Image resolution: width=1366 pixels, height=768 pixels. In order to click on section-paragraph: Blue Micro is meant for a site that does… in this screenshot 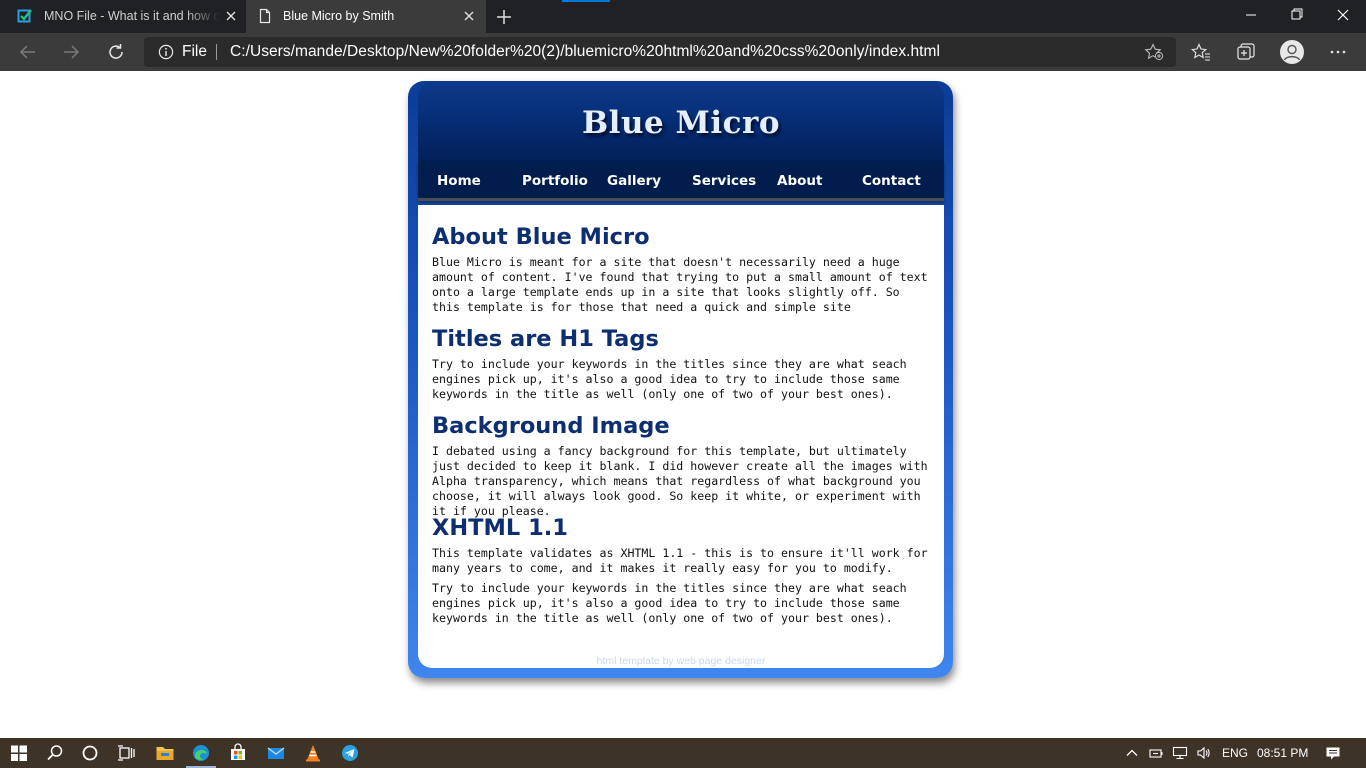, I will do `click(680, 284)`.